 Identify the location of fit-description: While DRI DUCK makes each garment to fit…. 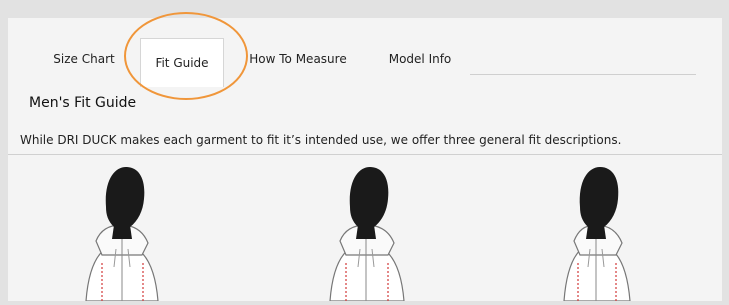
(321, 140).